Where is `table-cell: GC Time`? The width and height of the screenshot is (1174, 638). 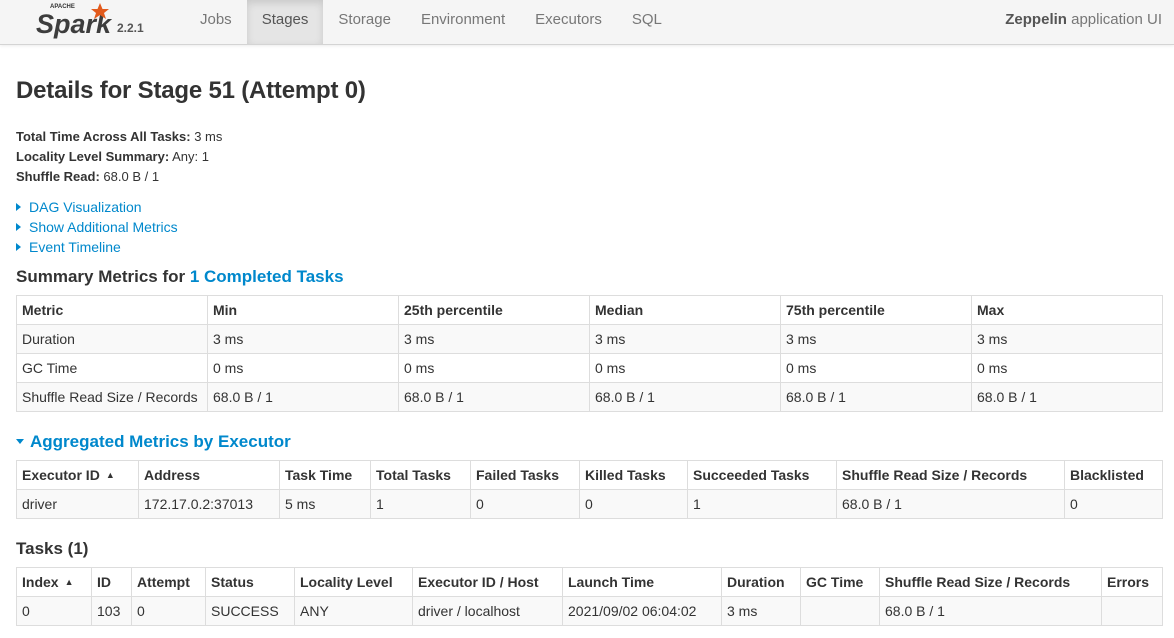
table-cell: GC Time is located at coordinates (112, 368).